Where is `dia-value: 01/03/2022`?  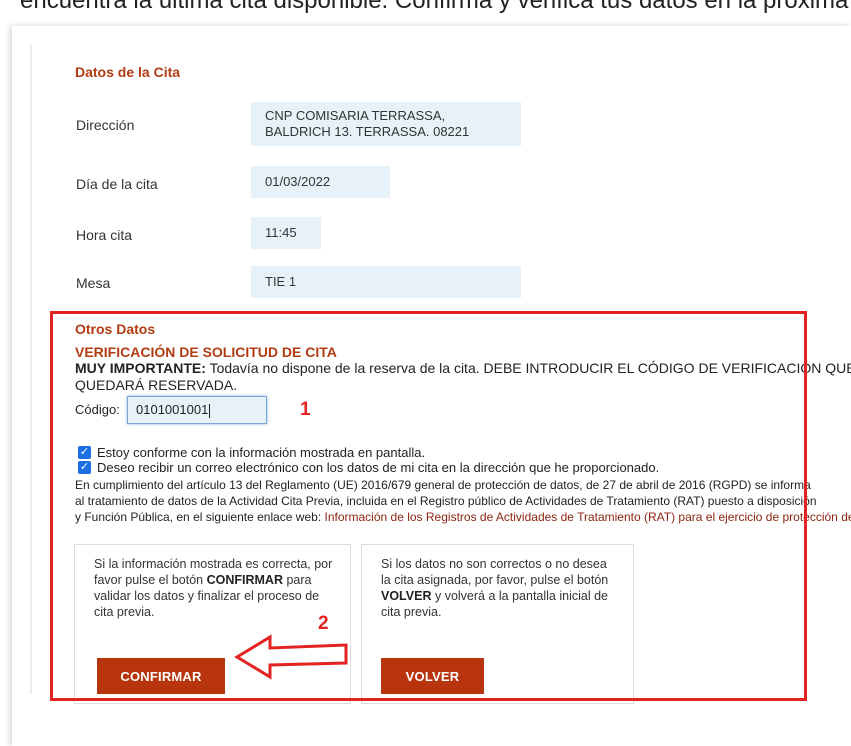
dia-value: 01/03/2022 is located at coordinates (320, 182).